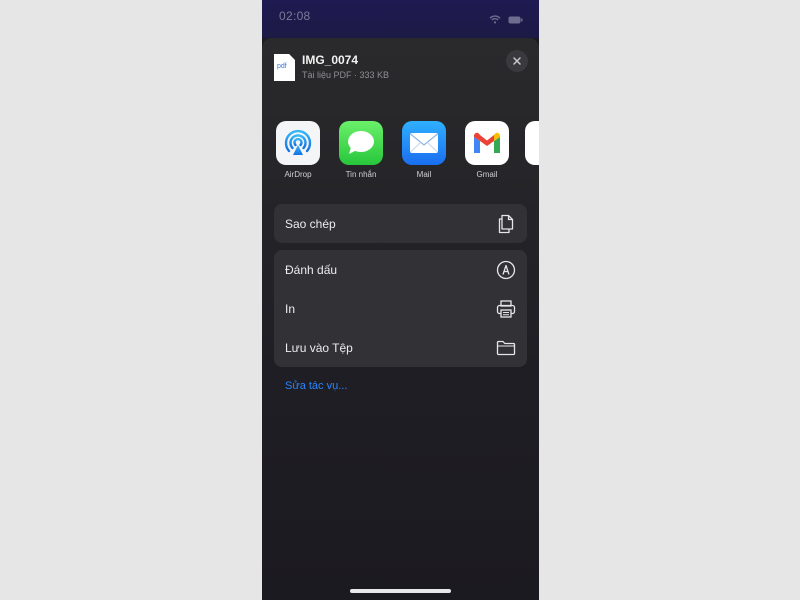 This screenshot has width=800, height=600. I want to click on close-button, so click(517, 61).